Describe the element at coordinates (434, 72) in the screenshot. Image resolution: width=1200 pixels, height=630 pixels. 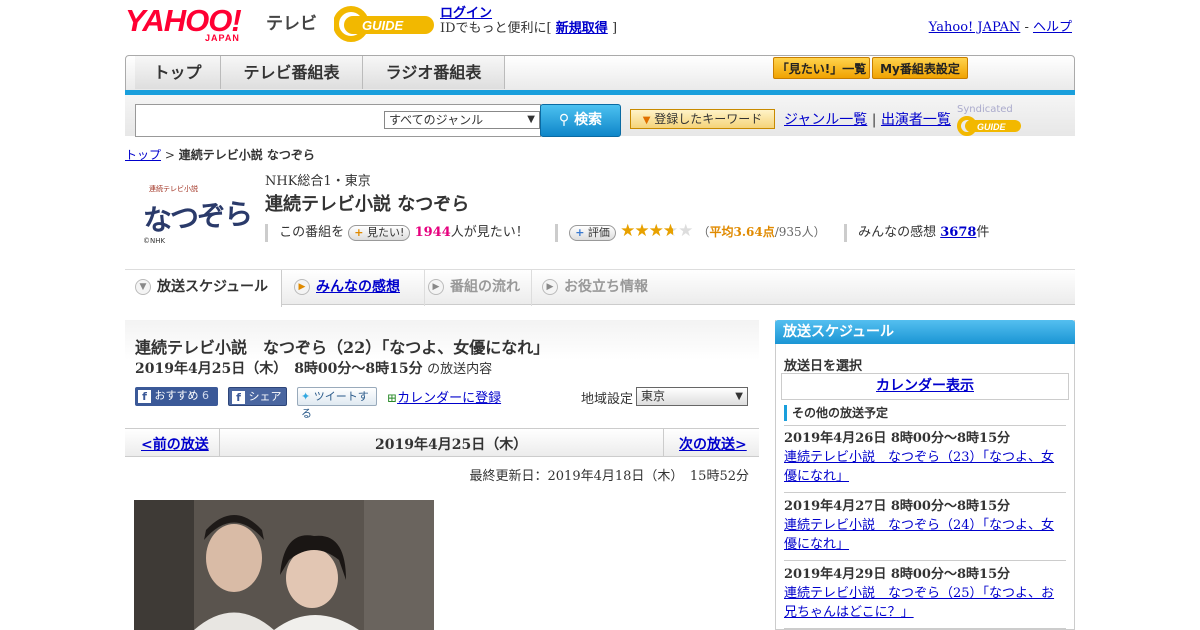
I see `nav-tab-radio-schedule: ラジオ番組表` at that location.